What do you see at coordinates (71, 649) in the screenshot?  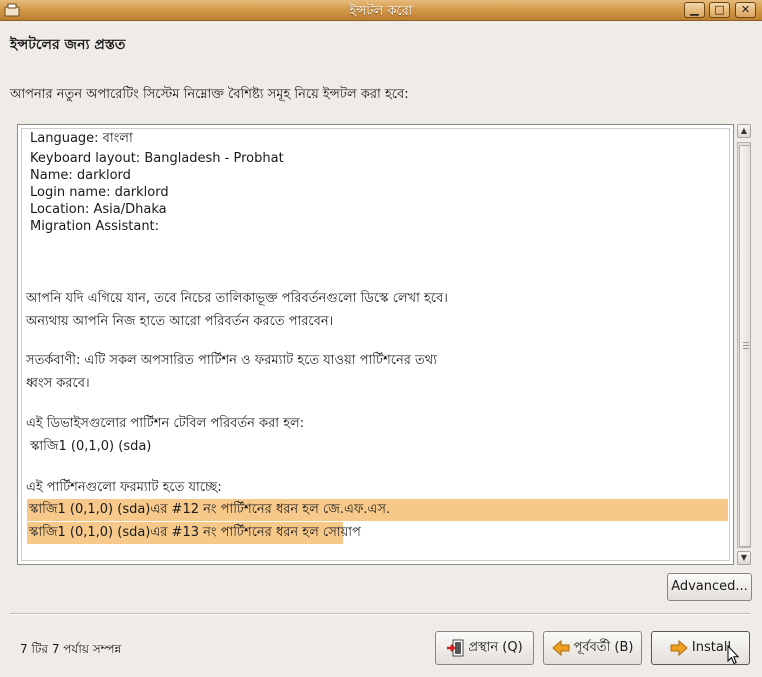 I see `step-status: 7 টির 7 পর্যায় সম্পন্ন` at bounding box center [71, 649].